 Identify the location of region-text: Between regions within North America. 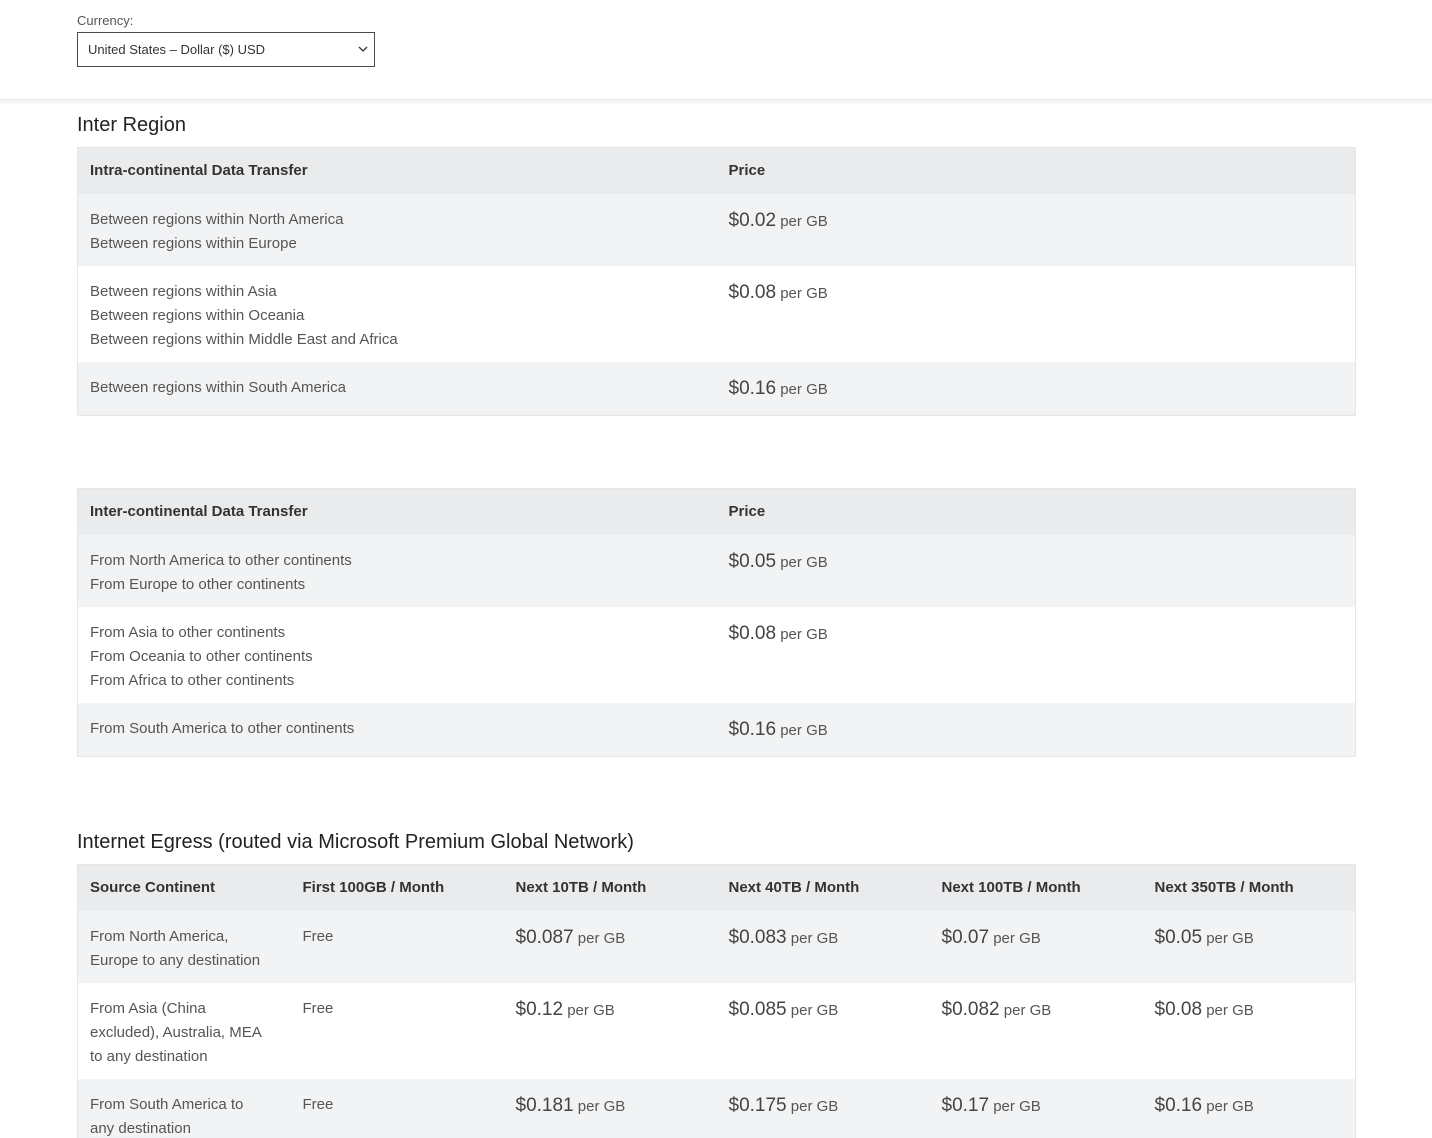
(217, 219).